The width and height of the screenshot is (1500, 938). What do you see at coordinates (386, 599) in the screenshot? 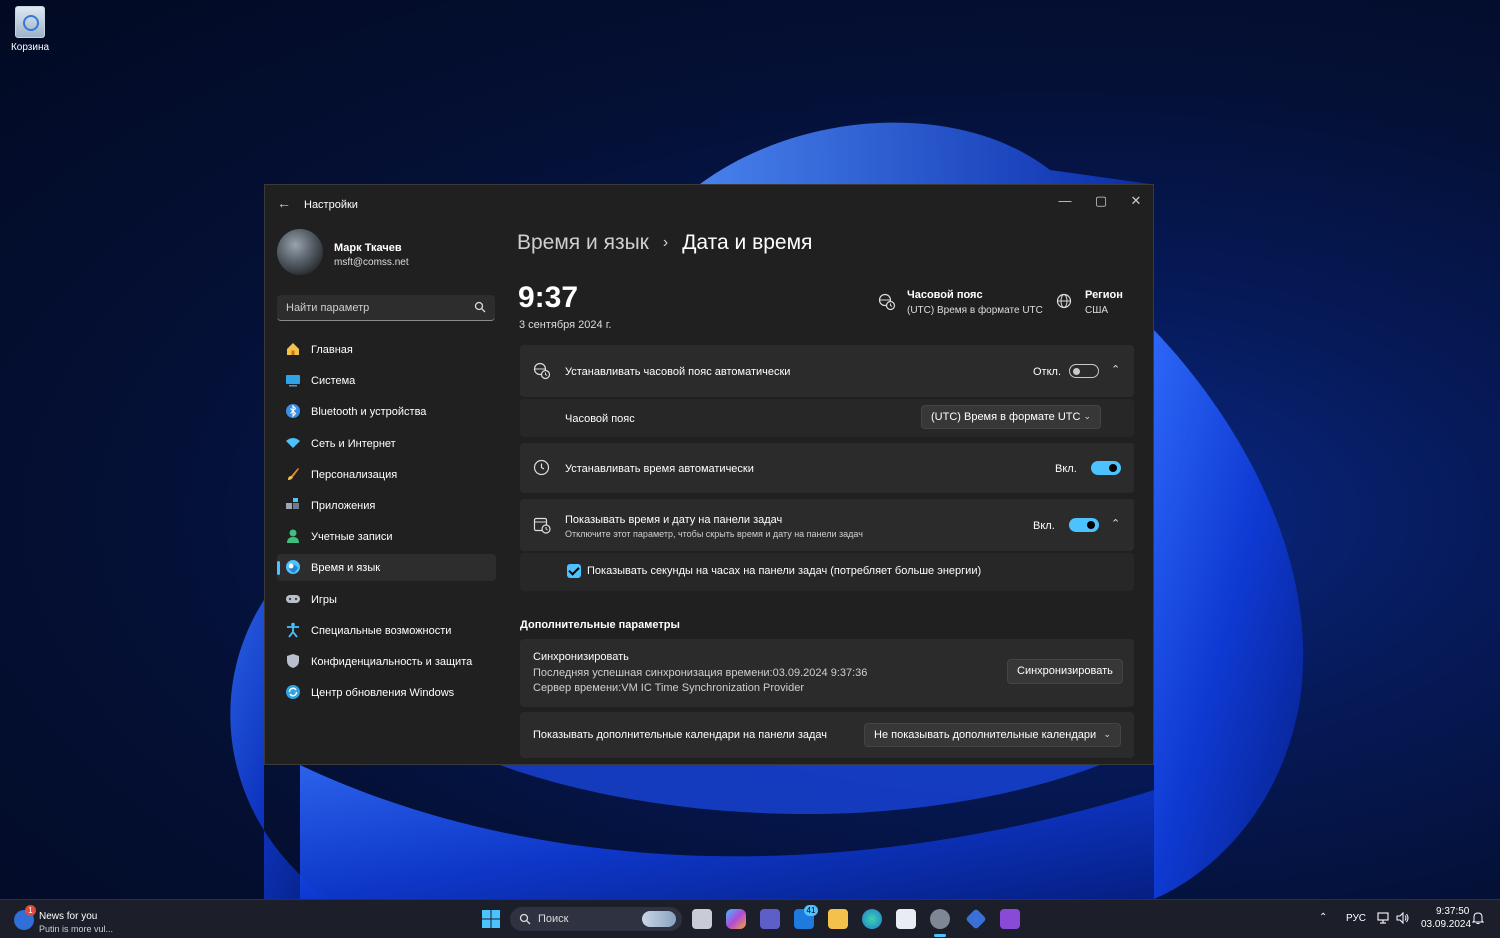
I see `sidebar-item-gaming: Игры` at bounding box center [386, 599].